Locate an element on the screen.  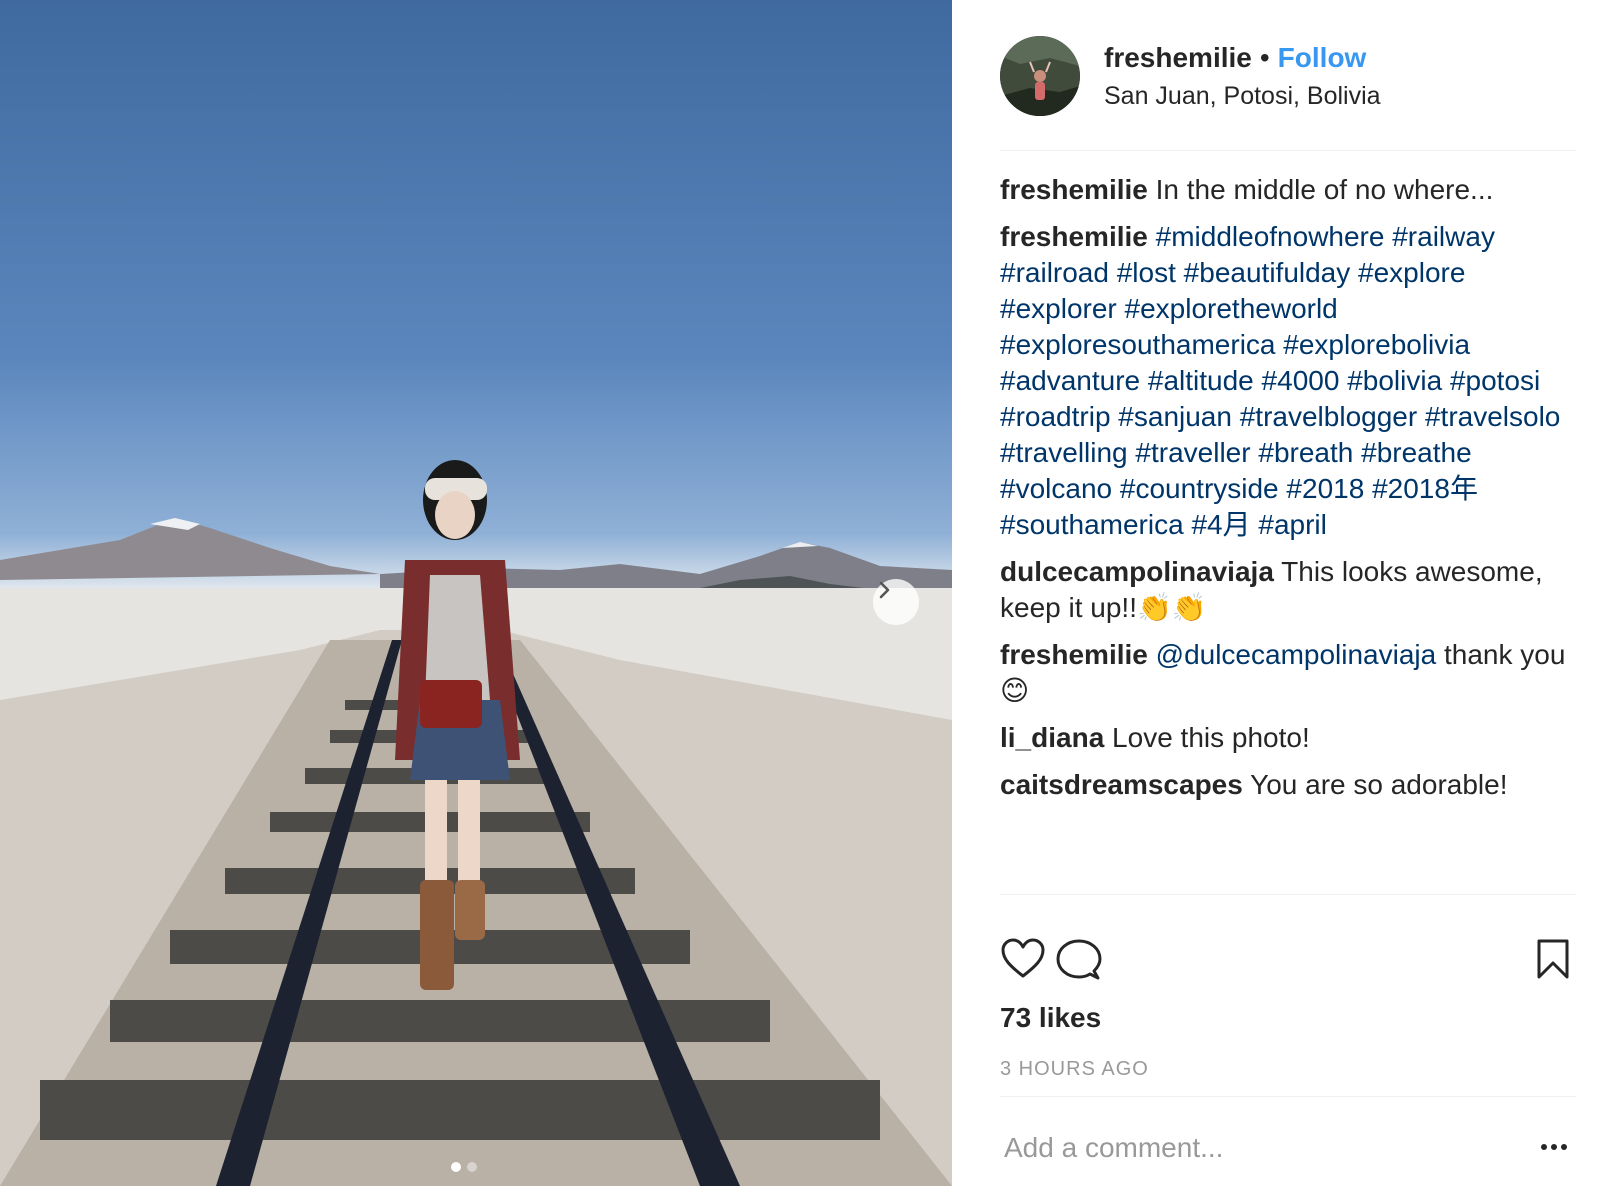
hashtag-link: #countryside is located at coordinates (1199, 488).